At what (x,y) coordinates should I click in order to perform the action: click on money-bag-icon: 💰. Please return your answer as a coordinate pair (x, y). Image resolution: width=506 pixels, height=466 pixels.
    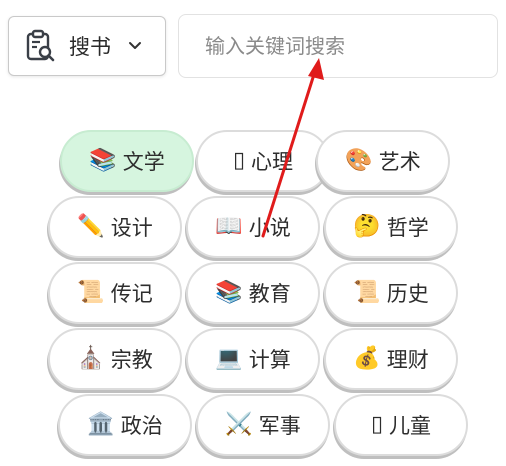
    Looking at the image, I should click on (367, 358).